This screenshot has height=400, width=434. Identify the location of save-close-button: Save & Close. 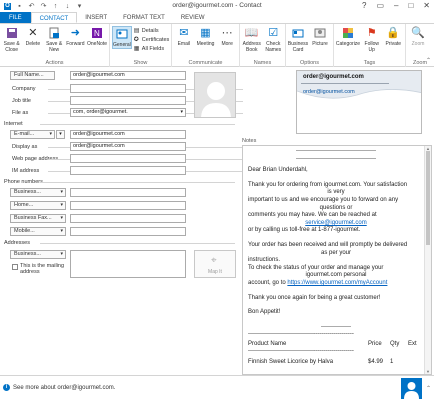
(11, 39).